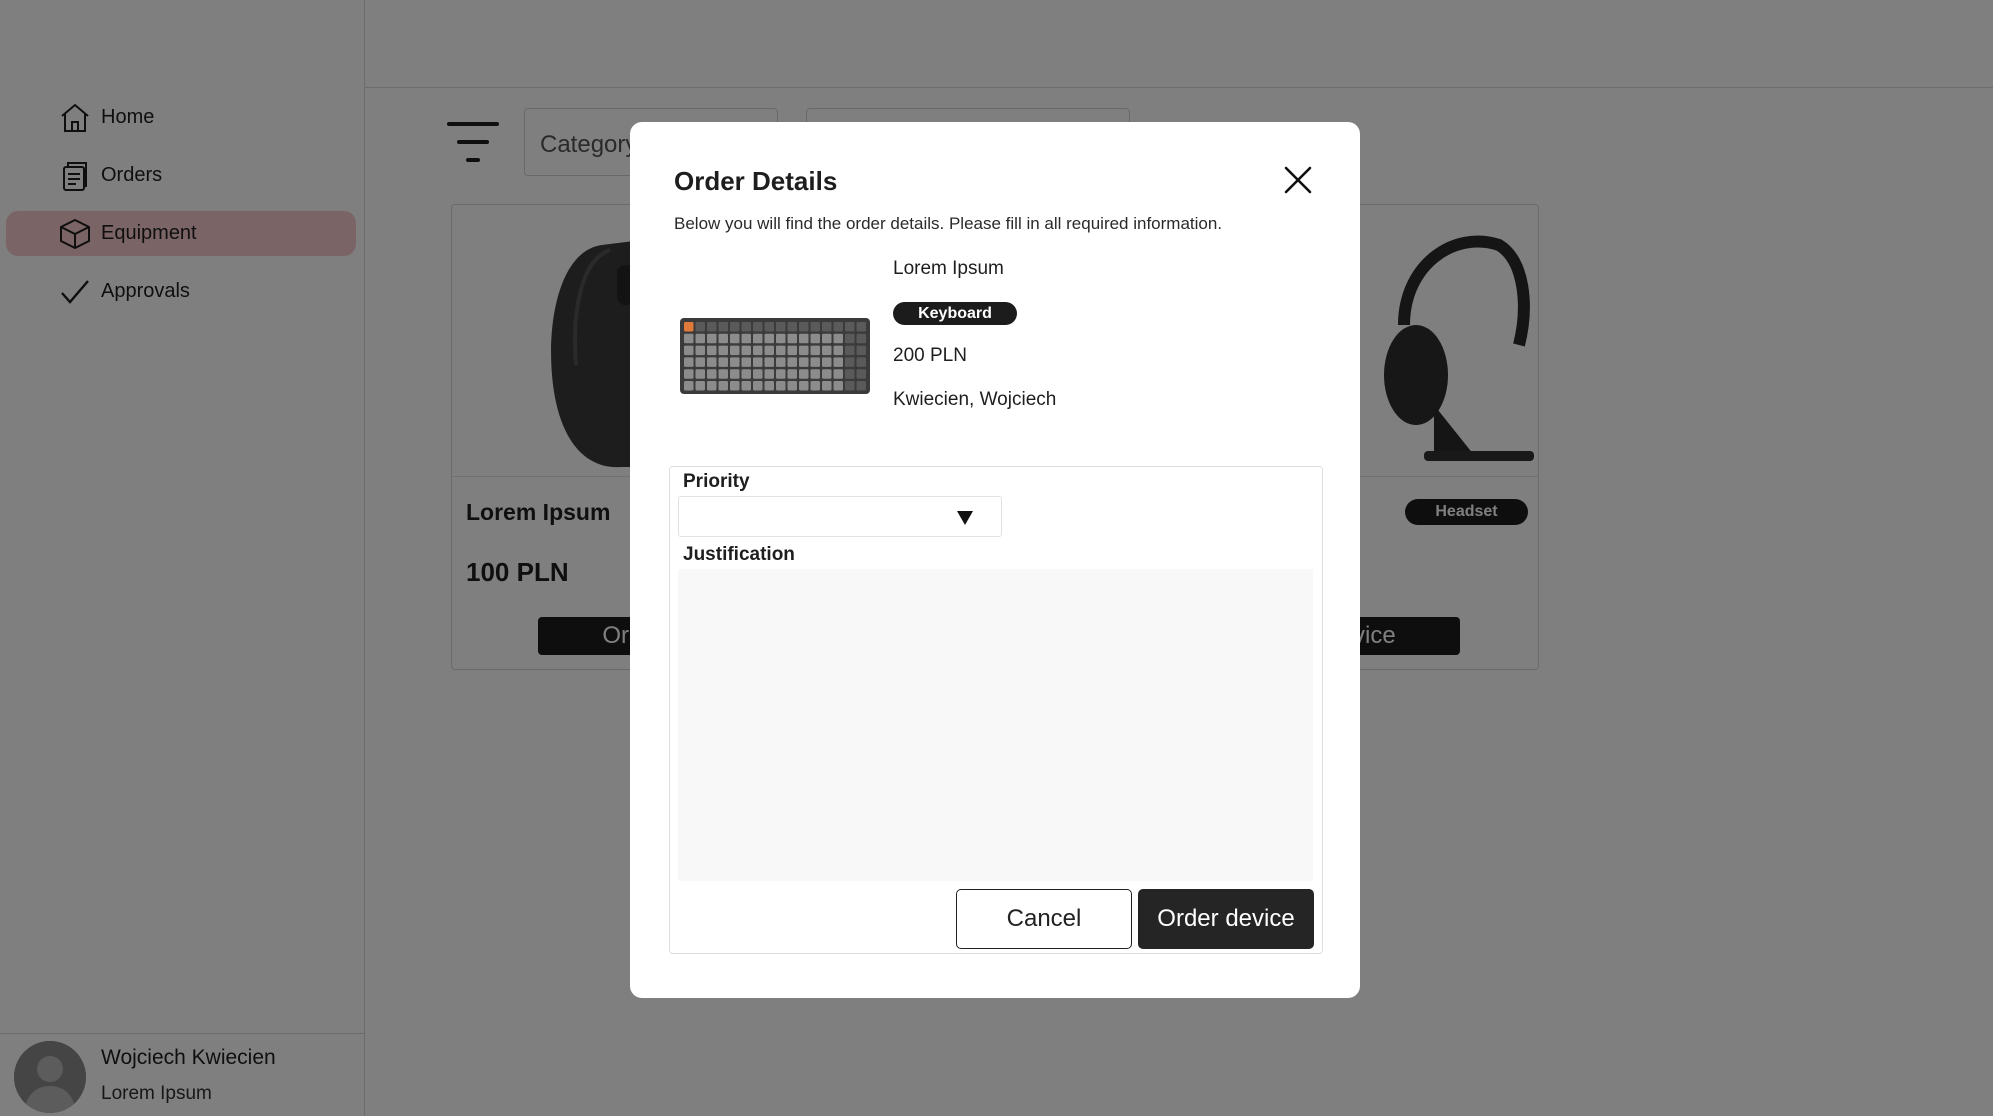 The image size is (1993, 1116). Describe the element at coordinates (975, 399) in the screenshot. I see `product-owner: Kwiecien, Wojciech` at that location.